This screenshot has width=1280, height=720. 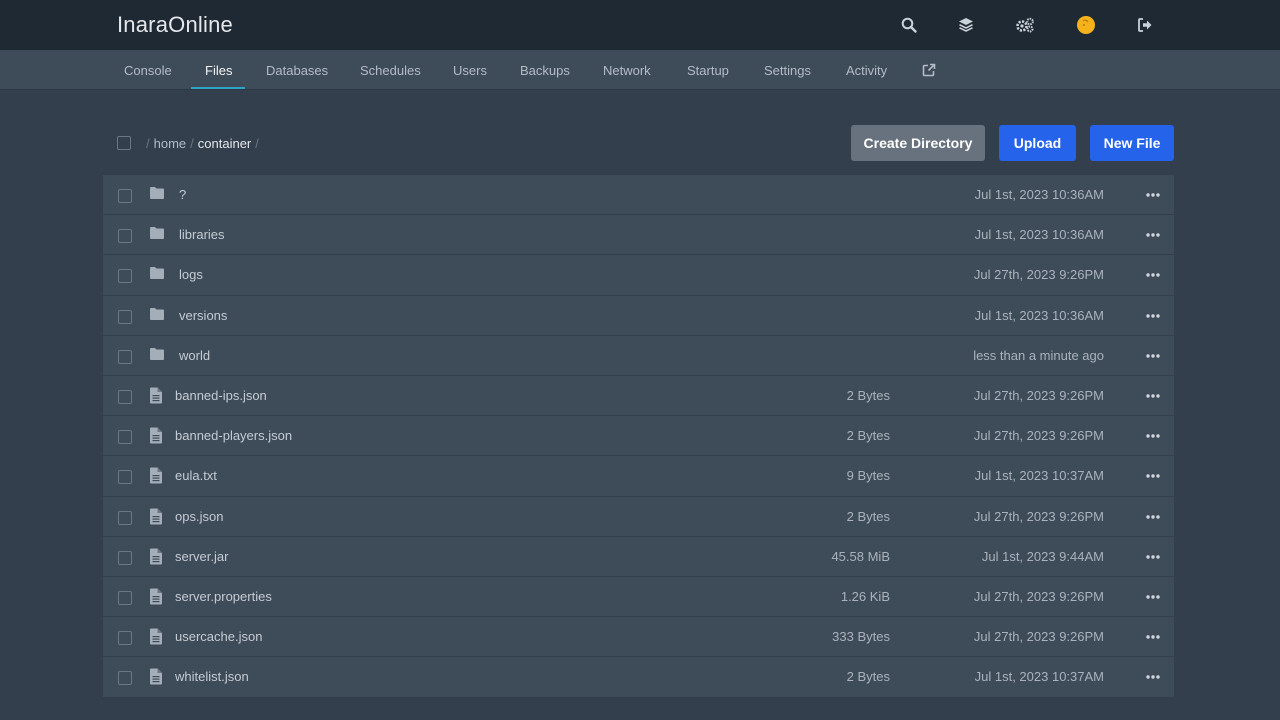 What do you see at coordinates (1086, 25) in the screenshot?
I see `avatar` at bounding box center [1086, 25].